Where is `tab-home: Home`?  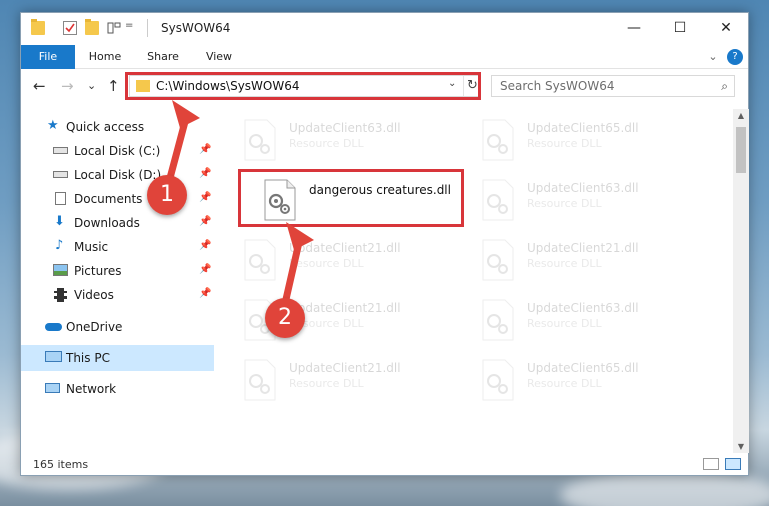 tab-home: Home is located at coordinates (105, 57).